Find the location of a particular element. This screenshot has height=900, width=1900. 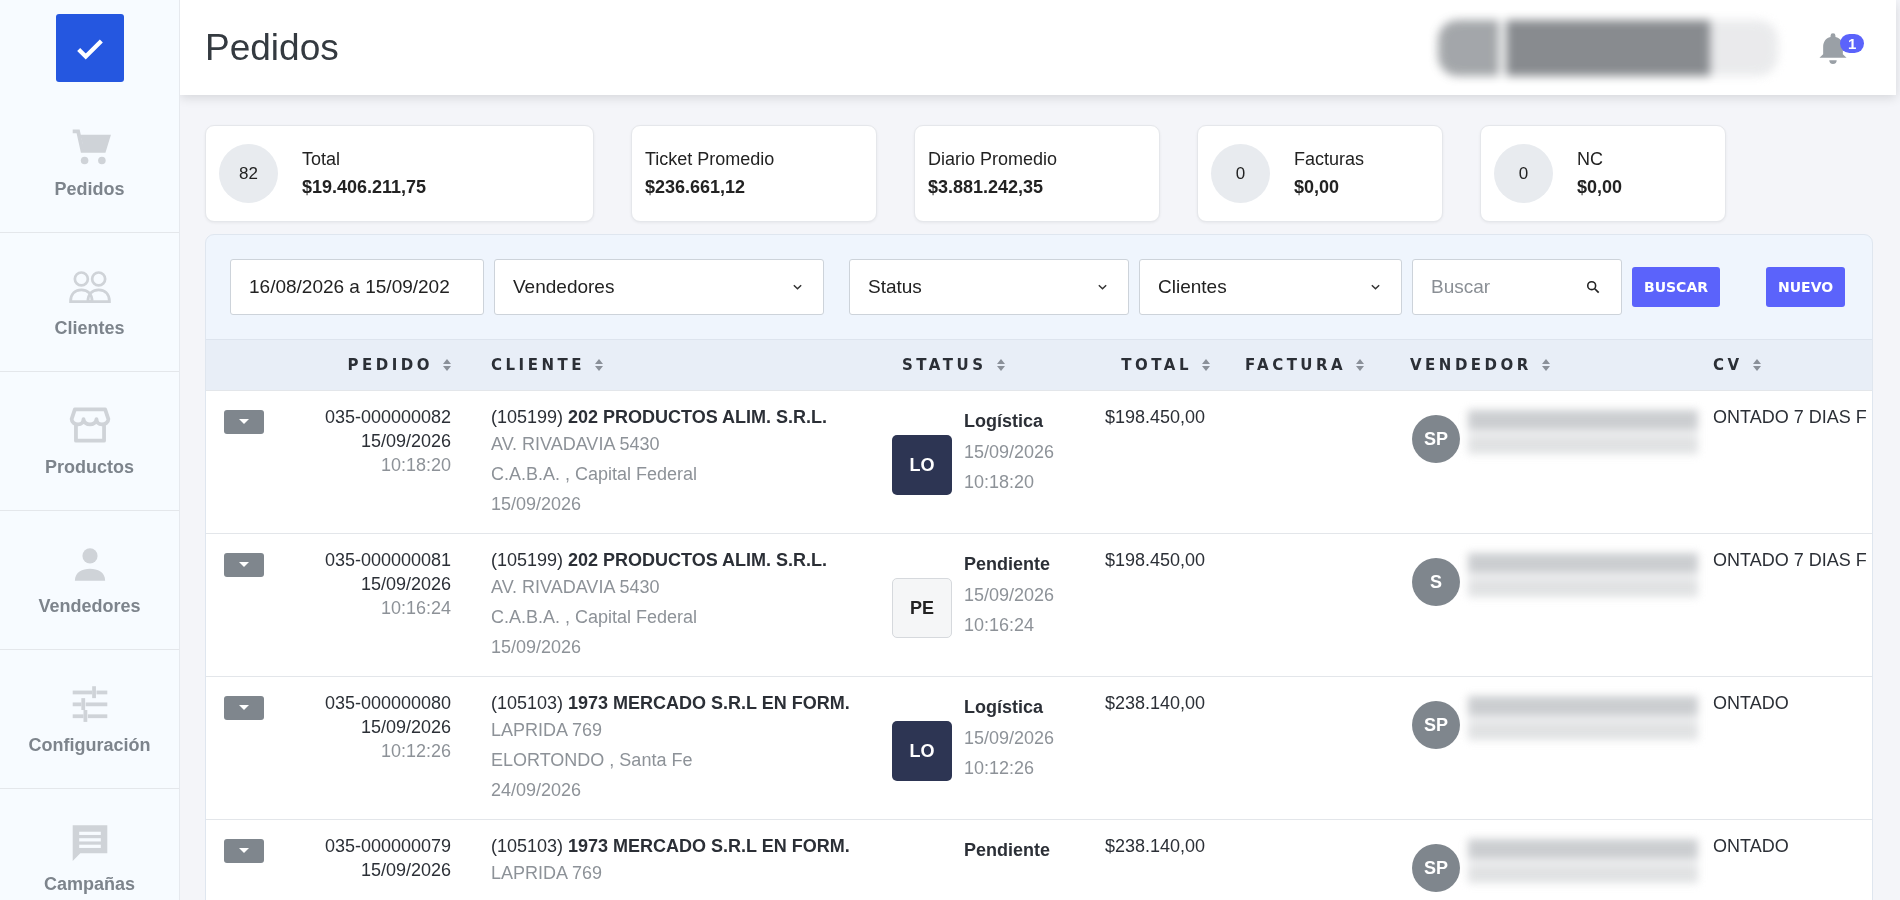

column-header: CV is located at coordinates (1728, 365).